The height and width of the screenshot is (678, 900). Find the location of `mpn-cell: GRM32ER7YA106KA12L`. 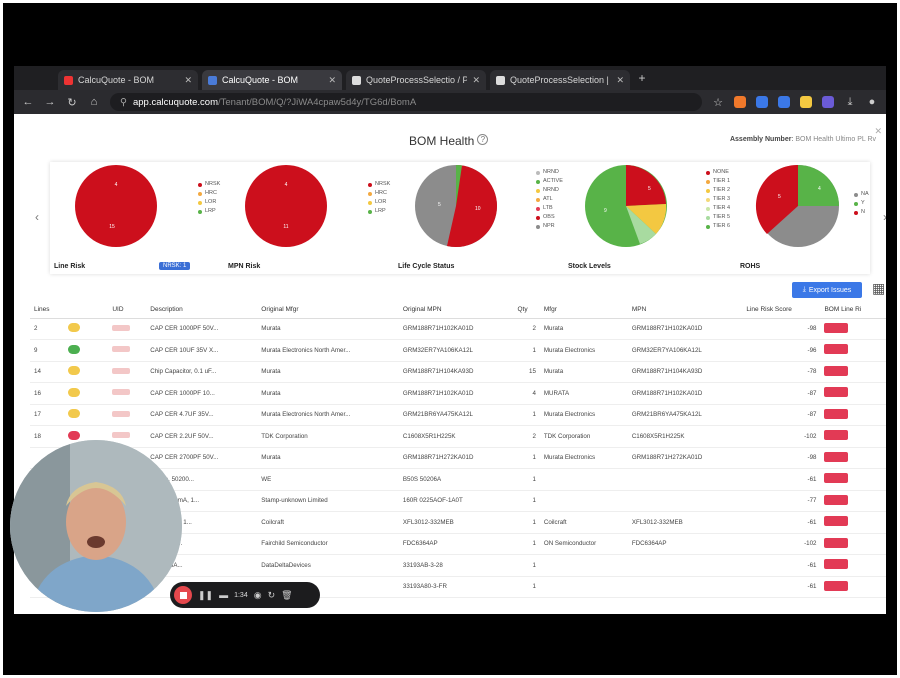

mpn-cell: GRM32ER7YA106KA12L is located at coordinates (685, 350).